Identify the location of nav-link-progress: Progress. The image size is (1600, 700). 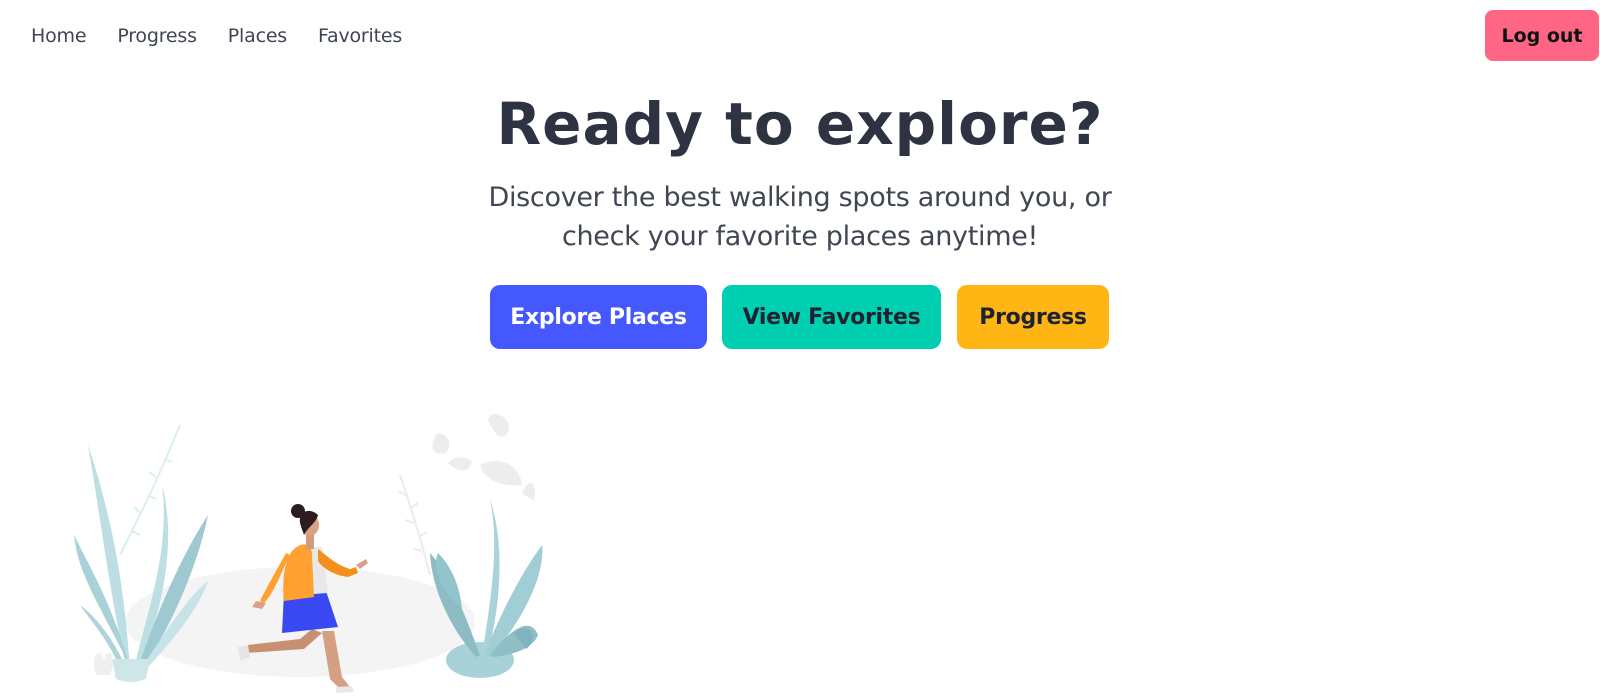
(157, 36).